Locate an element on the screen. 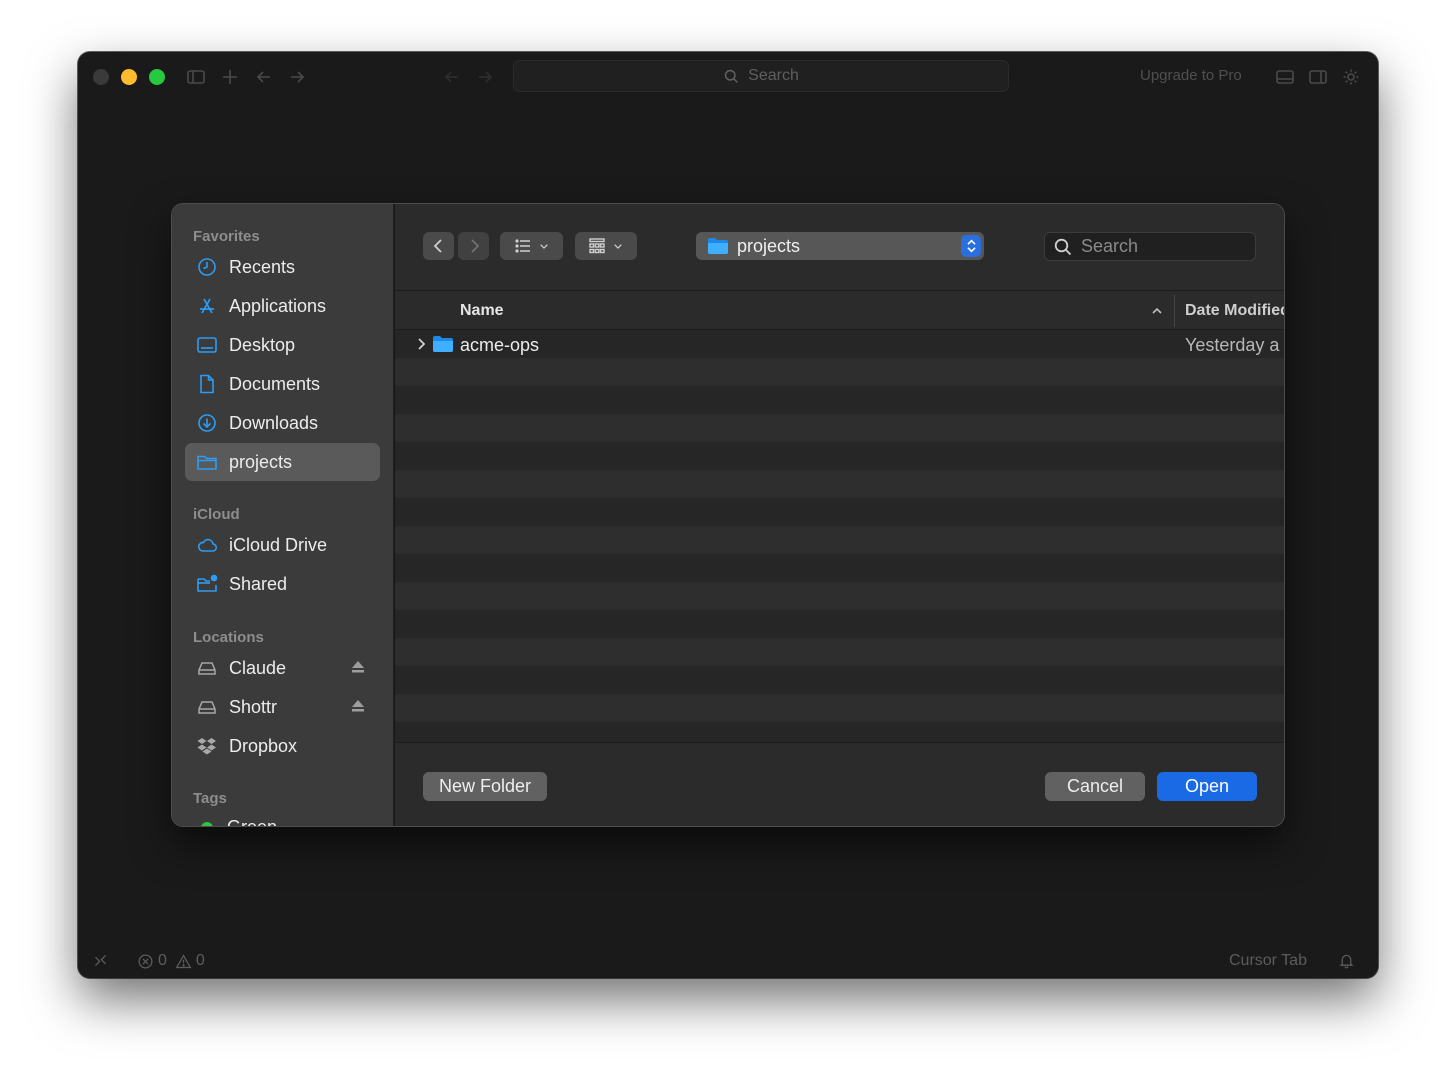  maximize-window-button is located at coordinates (157, 77).